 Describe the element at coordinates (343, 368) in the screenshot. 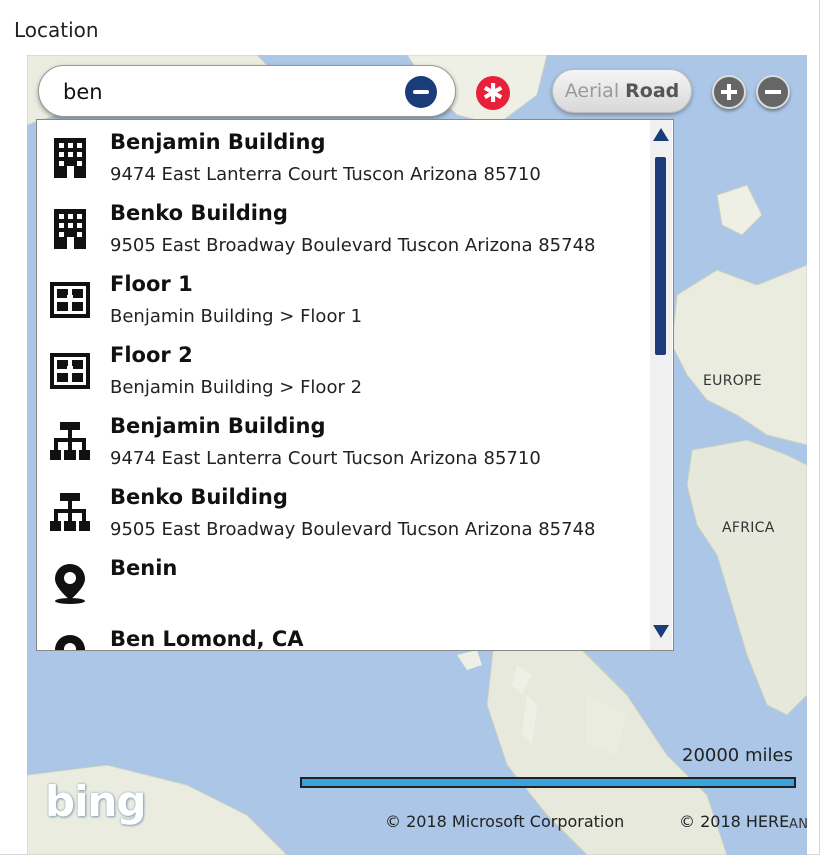

I see `result-item: Floor 2 Benjamin Building > Floor 2` at that location.